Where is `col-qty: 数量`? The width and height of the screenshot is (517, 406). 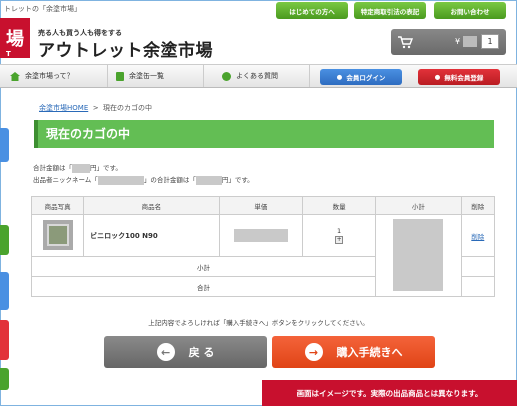
col-qty: 数量 is located at coordinates (339, 205).